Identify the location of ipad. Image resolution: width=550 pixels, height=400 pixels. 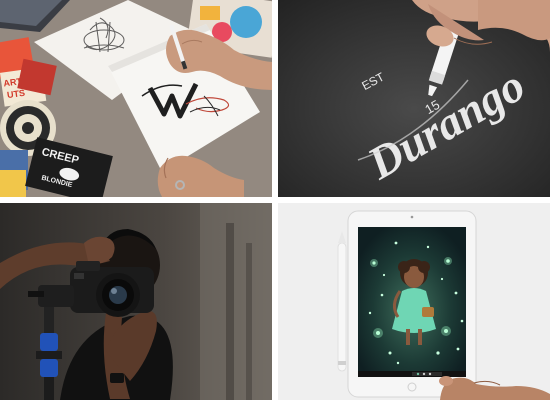
(412, 304).